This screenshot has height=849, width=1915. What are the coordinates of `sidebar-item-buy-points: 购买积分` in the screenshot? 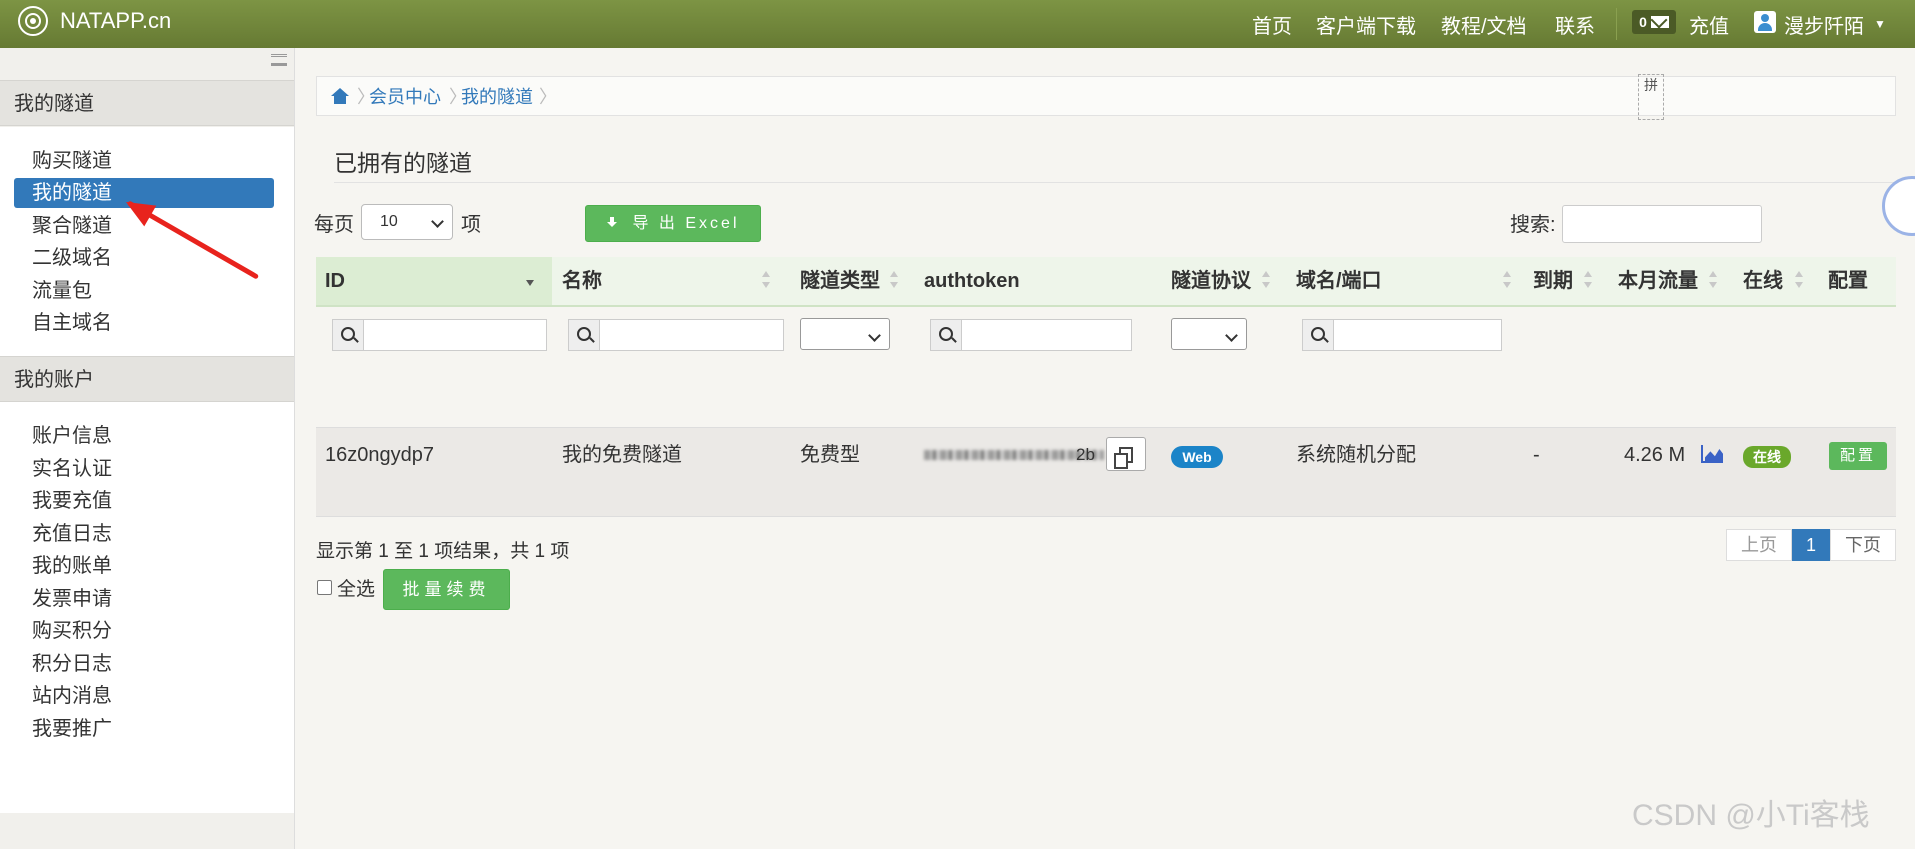 It's located at (144, 631).